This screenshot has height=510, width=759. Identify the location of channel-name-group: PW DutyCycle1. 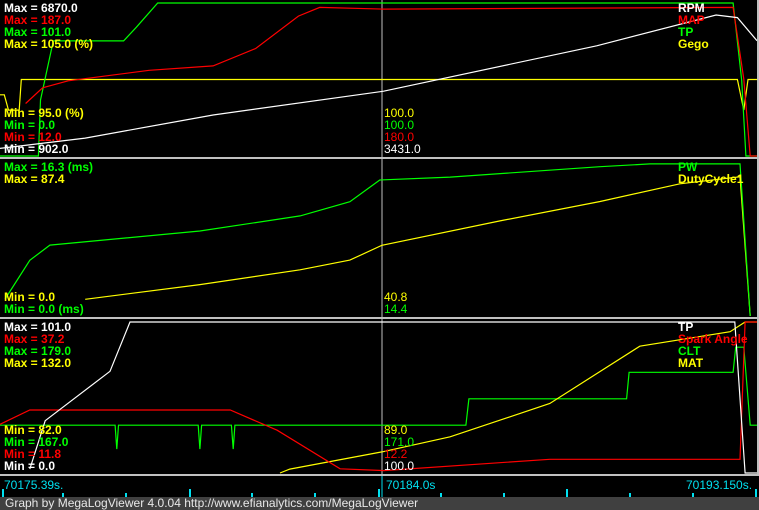
(710, 173).